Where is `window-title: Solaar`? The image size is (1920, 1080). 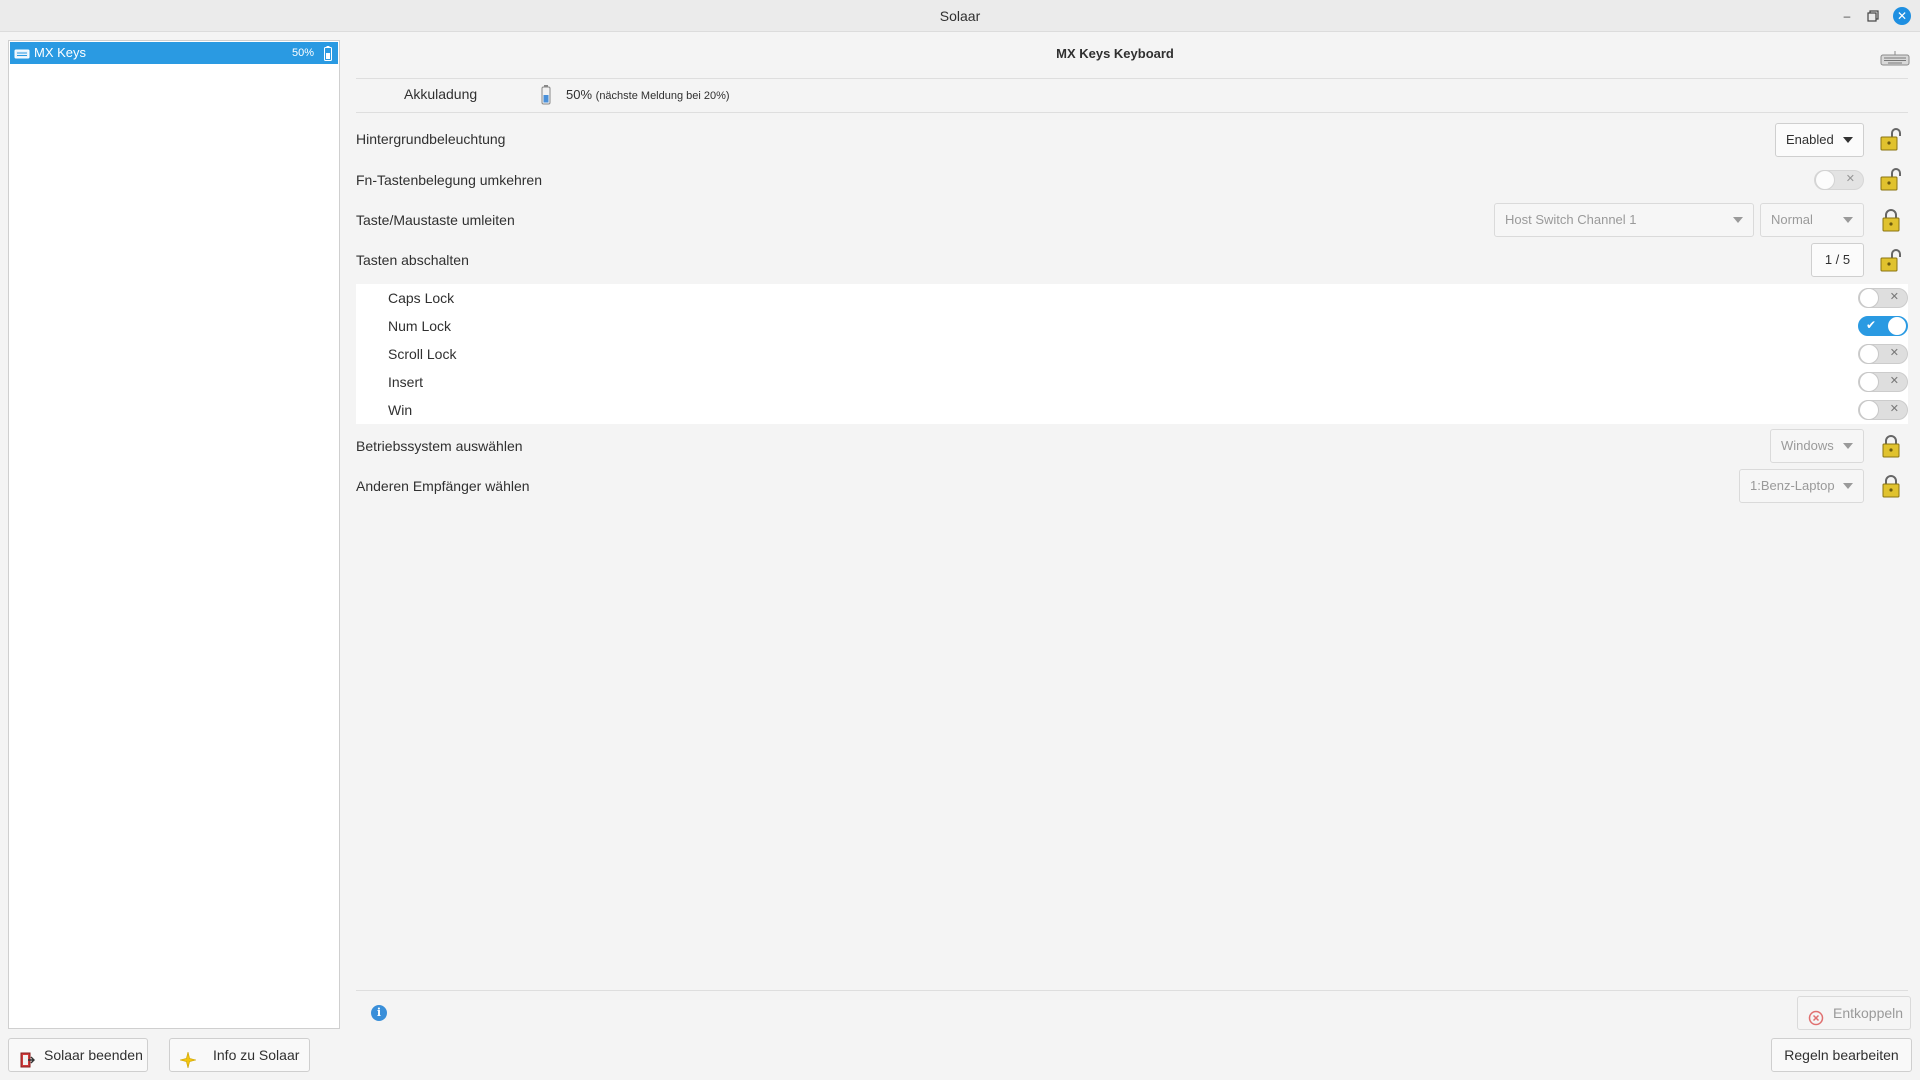
window-title: Solaar is located at coordinates (960, 16).